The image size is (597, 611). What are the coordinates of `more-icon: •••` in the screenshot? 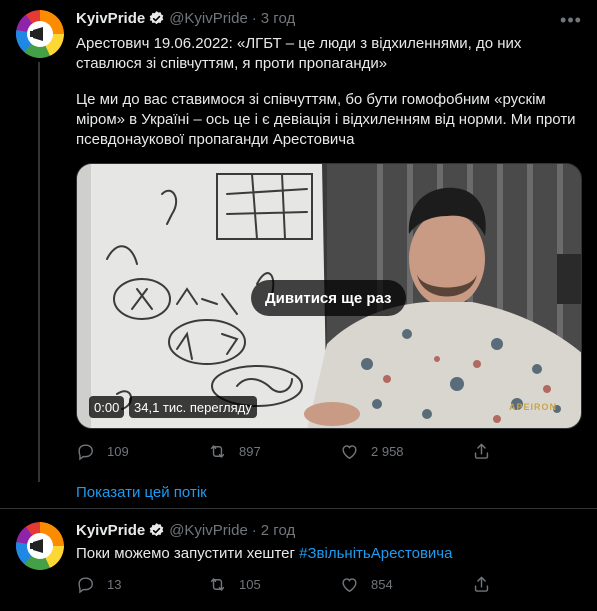 It's located at (571, 20).